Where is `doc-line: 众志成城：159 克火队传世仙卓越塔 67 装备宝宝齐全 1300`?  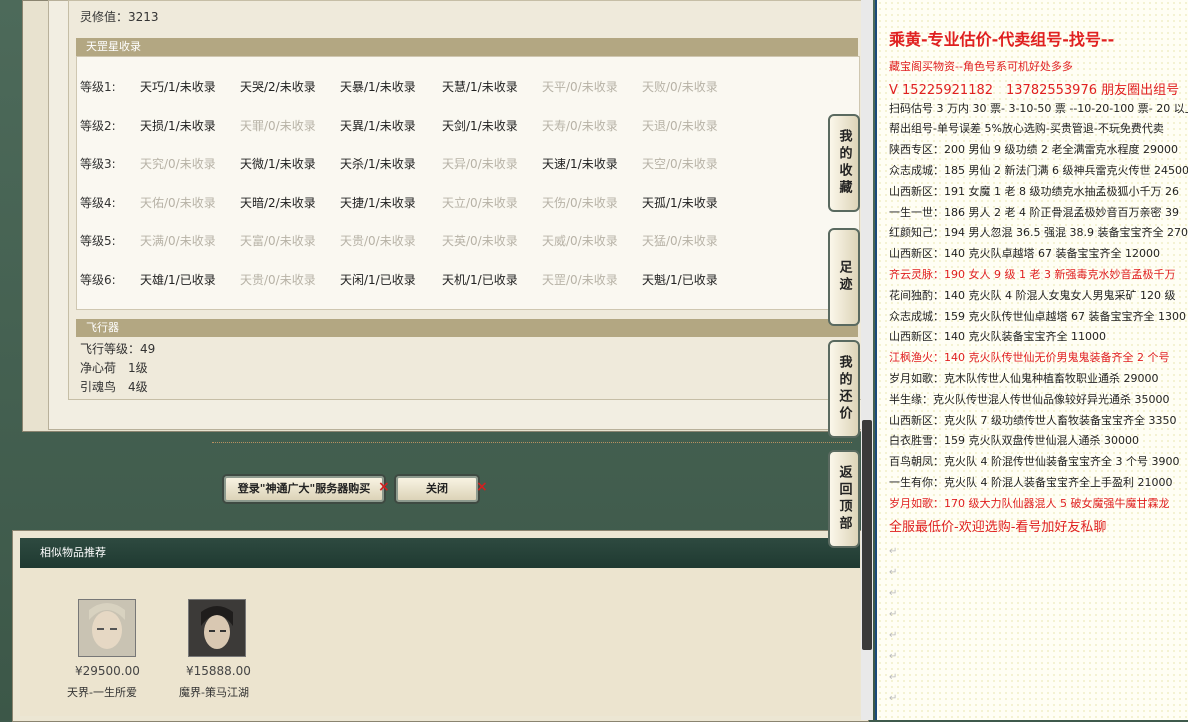 doc-line: 众志成城：159 克火队传世仙卓越塔 67 装备宝宝齐全 1300 is located at coordinates (1037, 316).